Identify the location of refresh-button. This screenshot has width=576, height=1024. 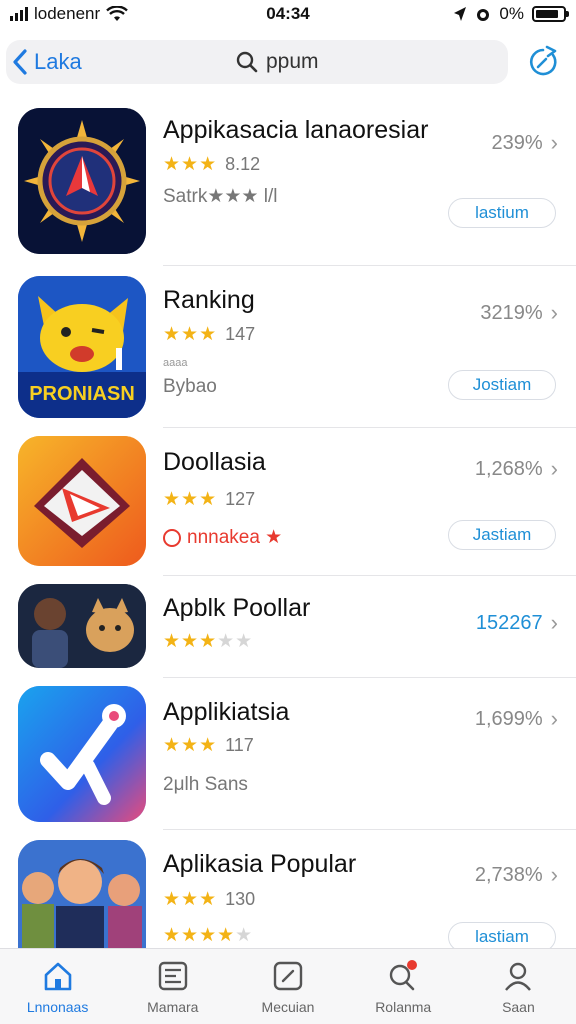
(543, 64).